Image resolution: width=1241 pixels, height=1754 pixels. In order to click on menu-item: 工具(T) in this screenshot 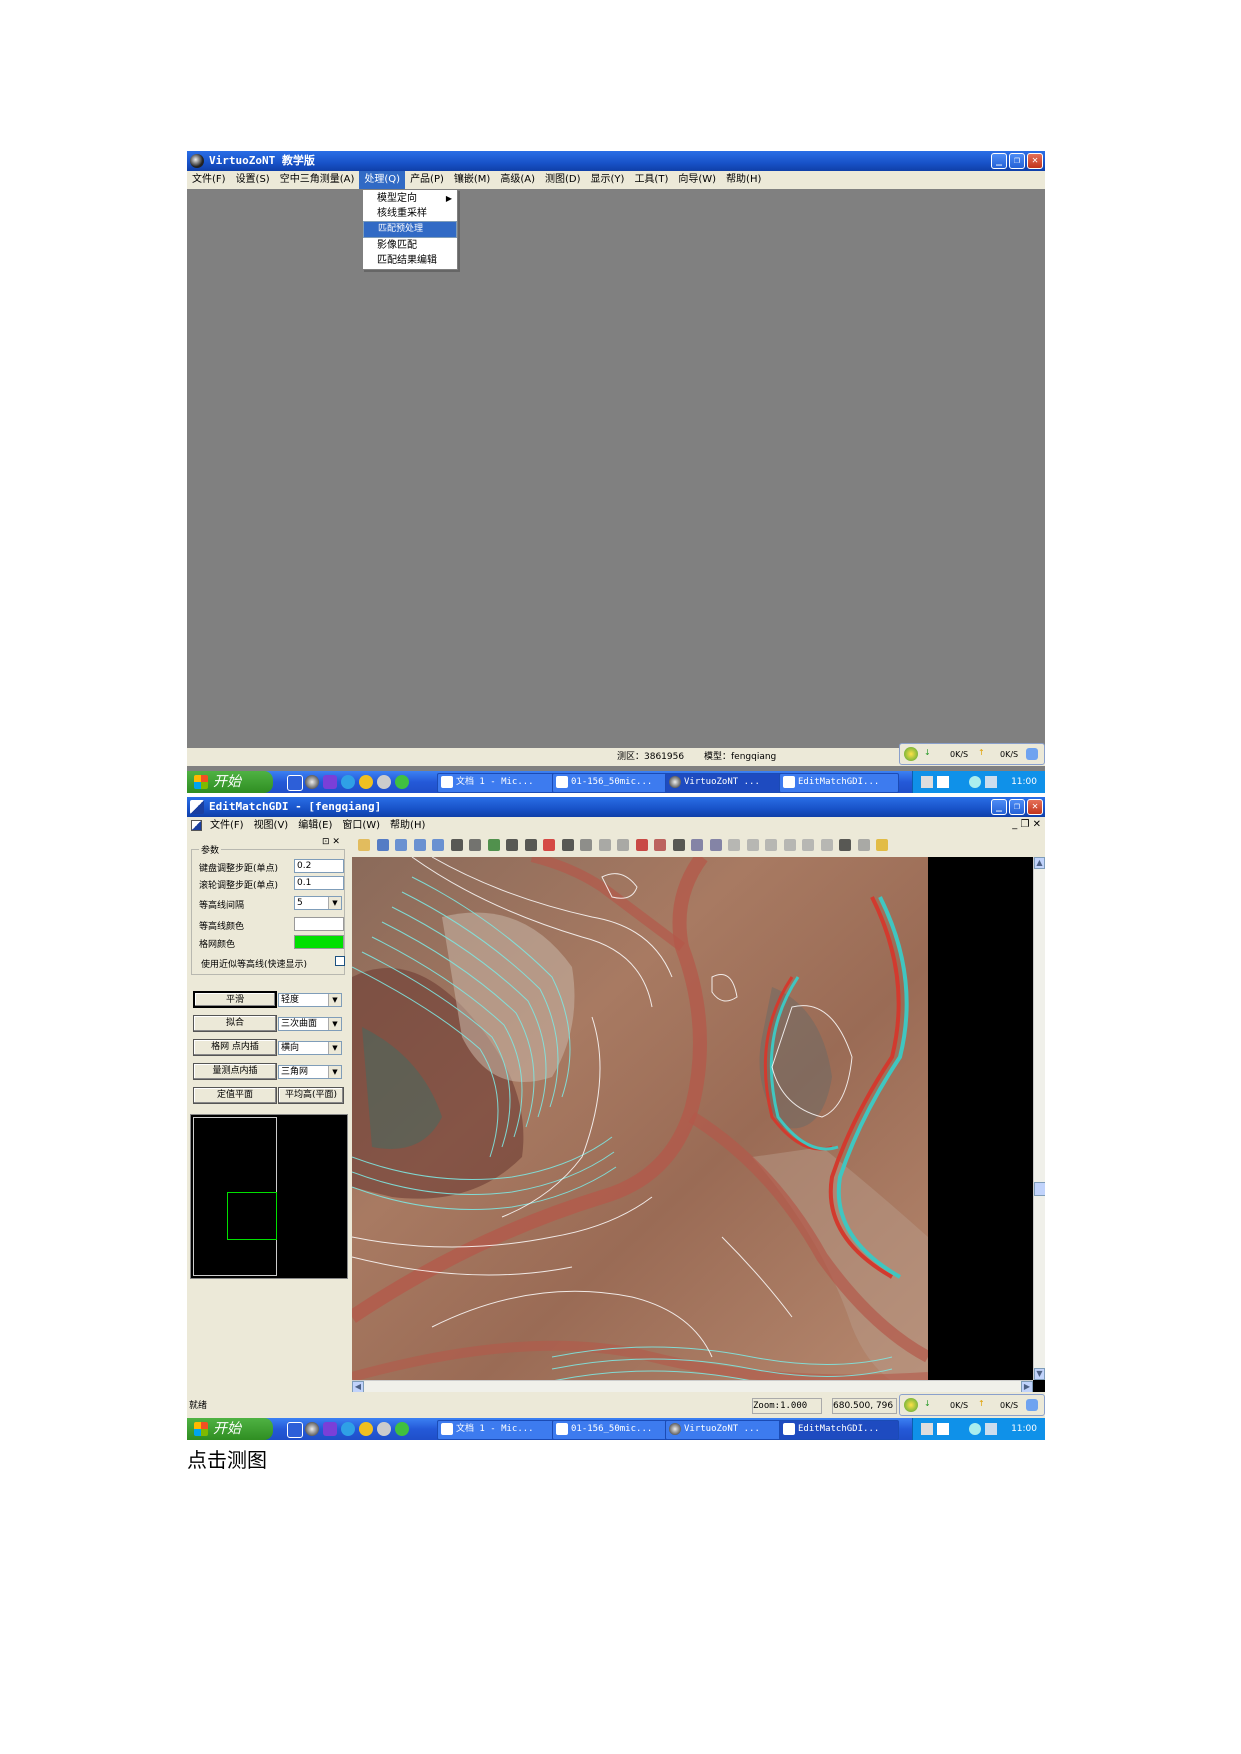, I will do `click(651, 180)`.